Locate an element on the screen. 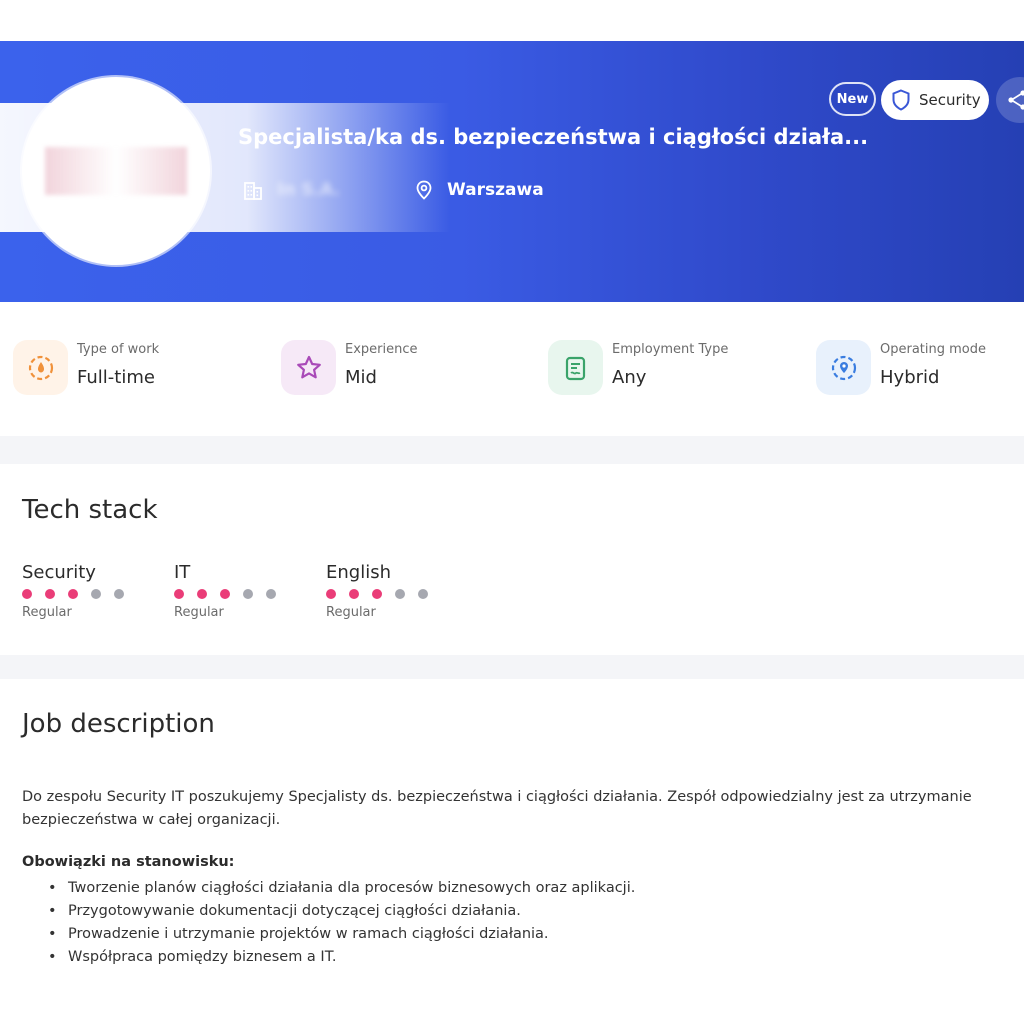  attribute-label: Experience is located at coordinates (381, 349).